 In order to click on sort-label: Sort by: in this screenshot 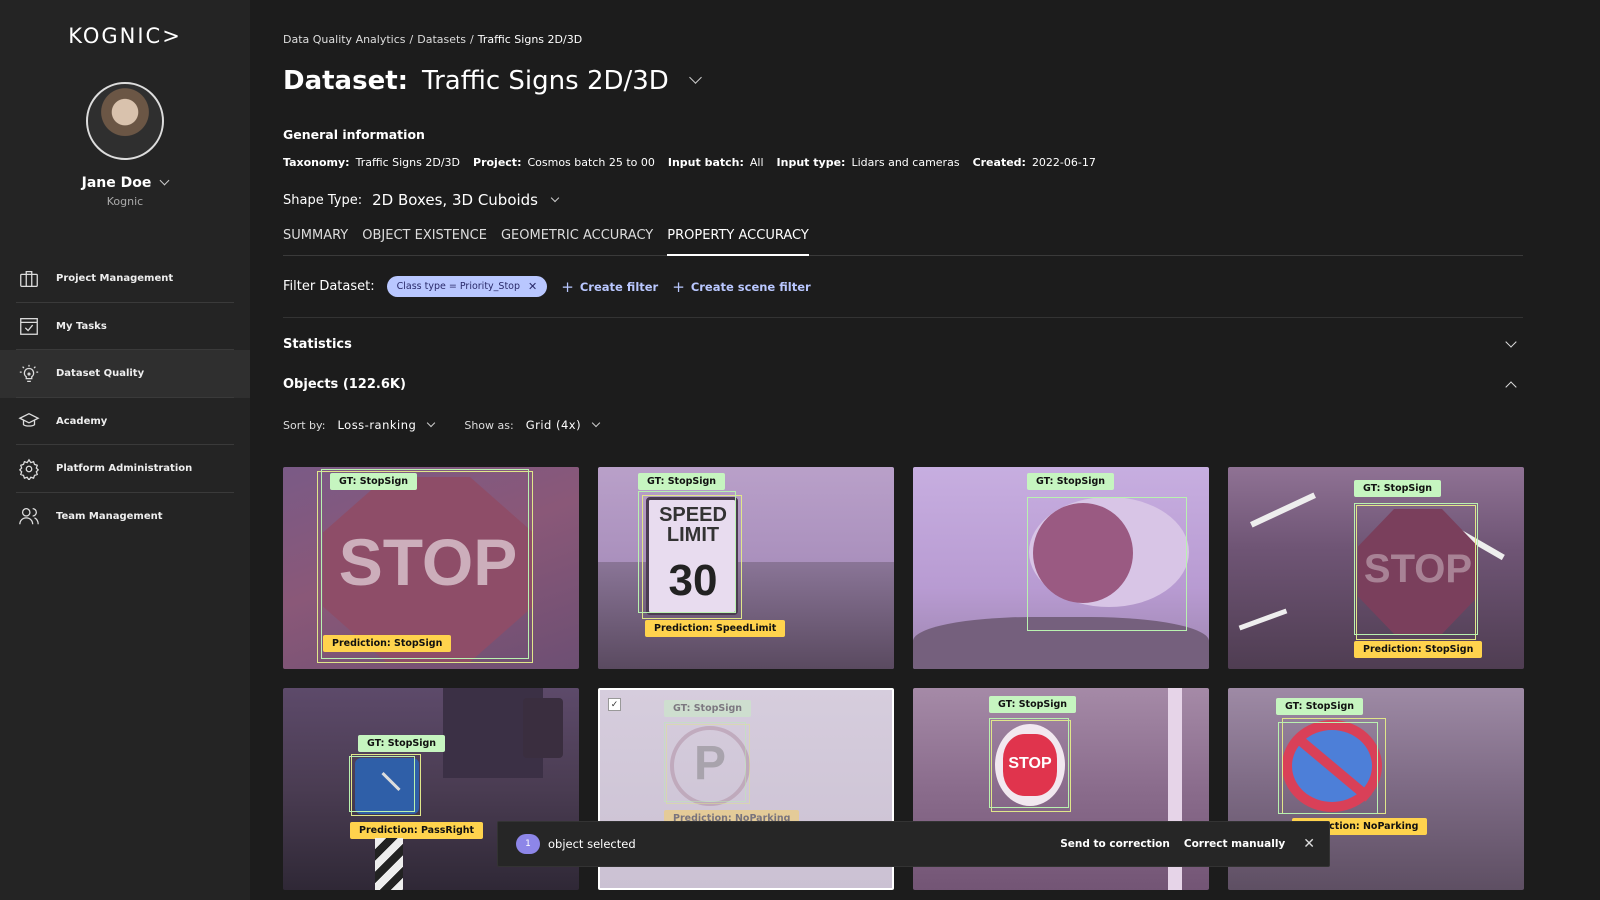, I will do `click(304, 425)`.